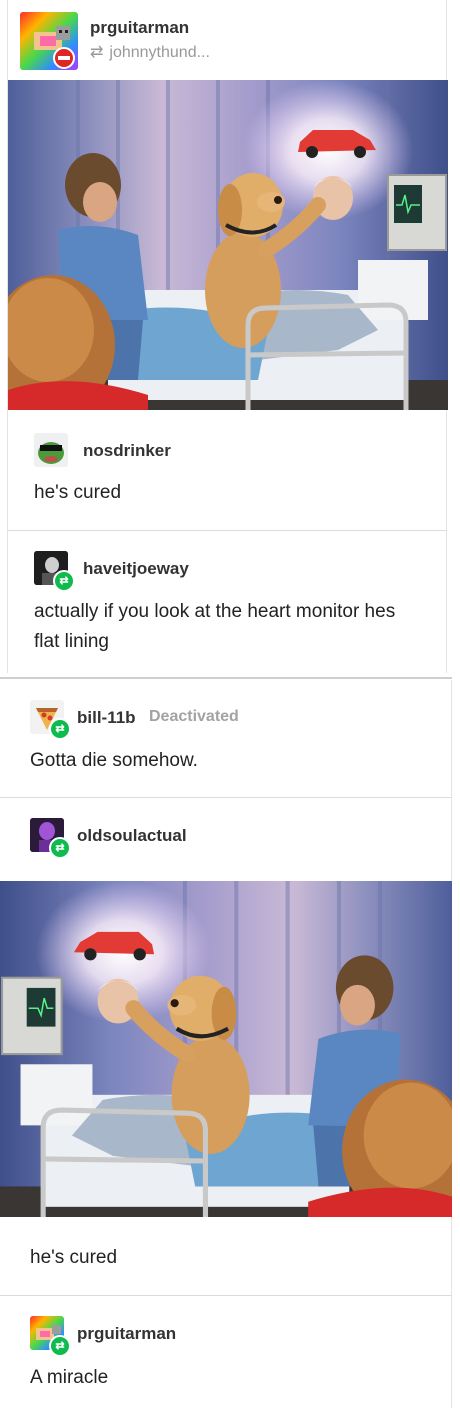 Image resolution: width=460 pixels, height=1408 pixels. I want to click on reply-username: nosdrinker, so click(127, 451).